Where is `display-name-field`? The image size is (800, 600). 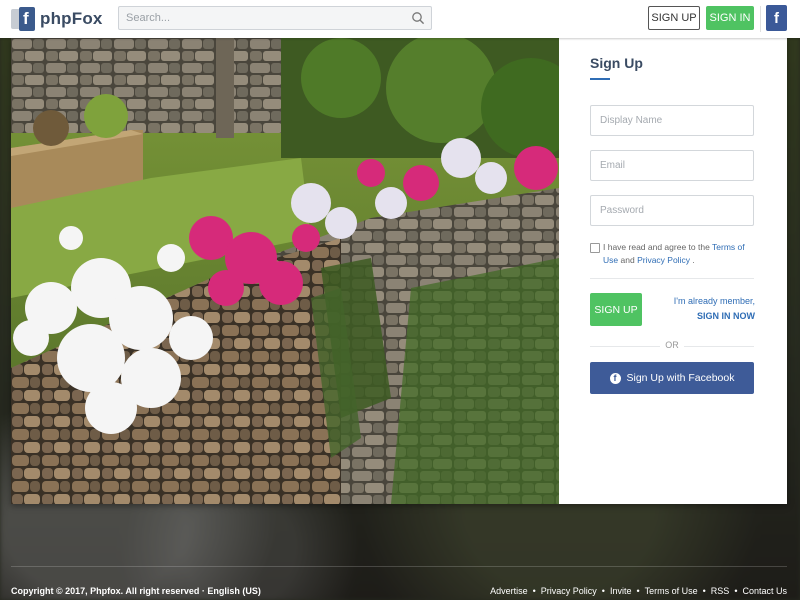
display-name-field is located at coordinates (672, 120).